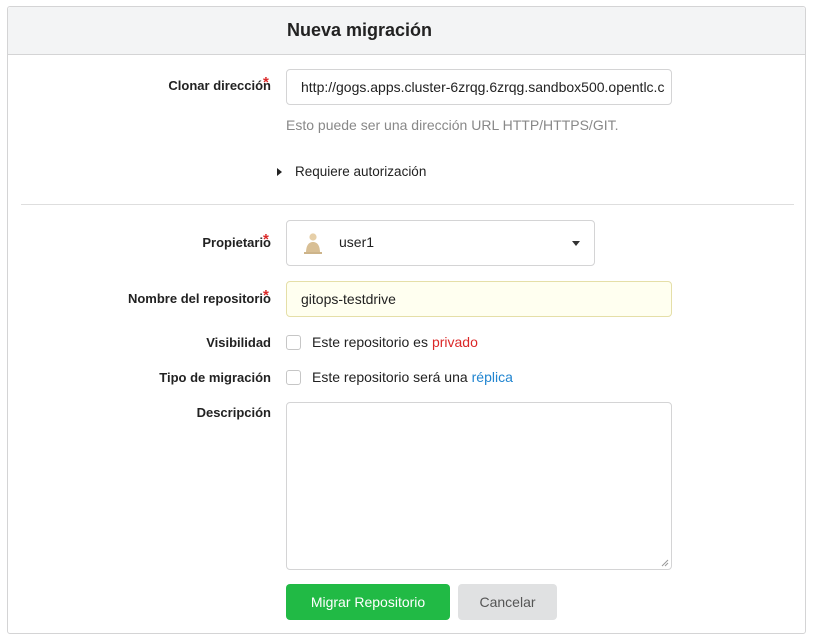 The image size is (816, 641). Describe the element at coordinates (368, 602) in the screenshot. I see `migrate-repository-button: Migrar Repositorio` at that location.